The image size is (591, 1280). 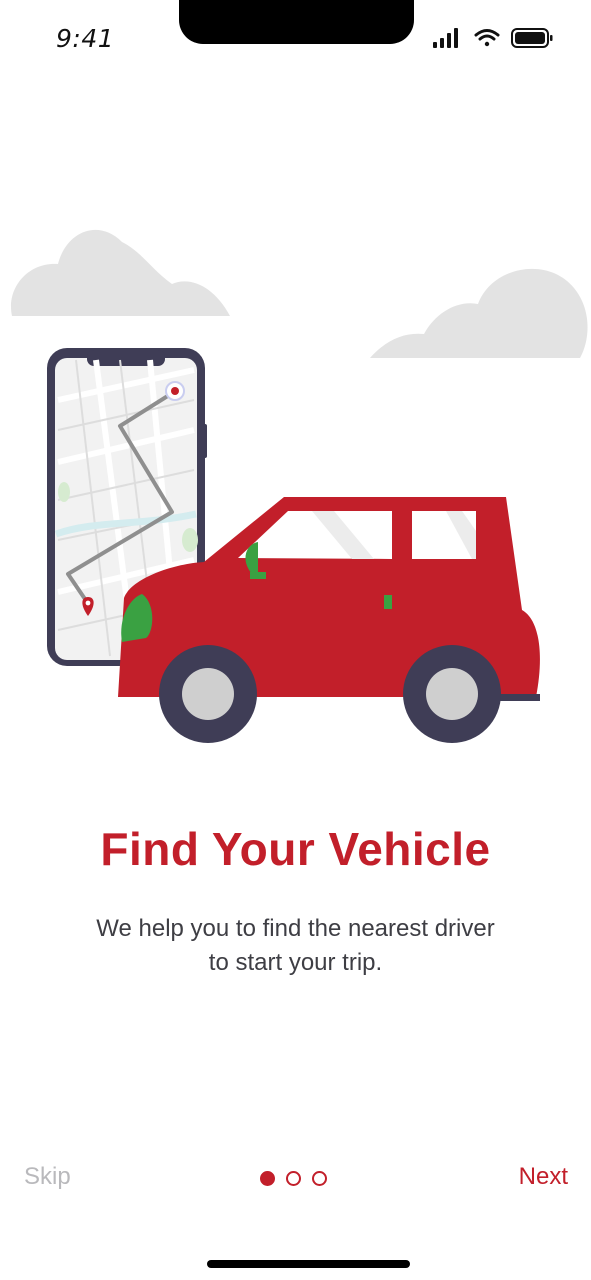 I want to click on status-icons, so click(x=493, y=38).